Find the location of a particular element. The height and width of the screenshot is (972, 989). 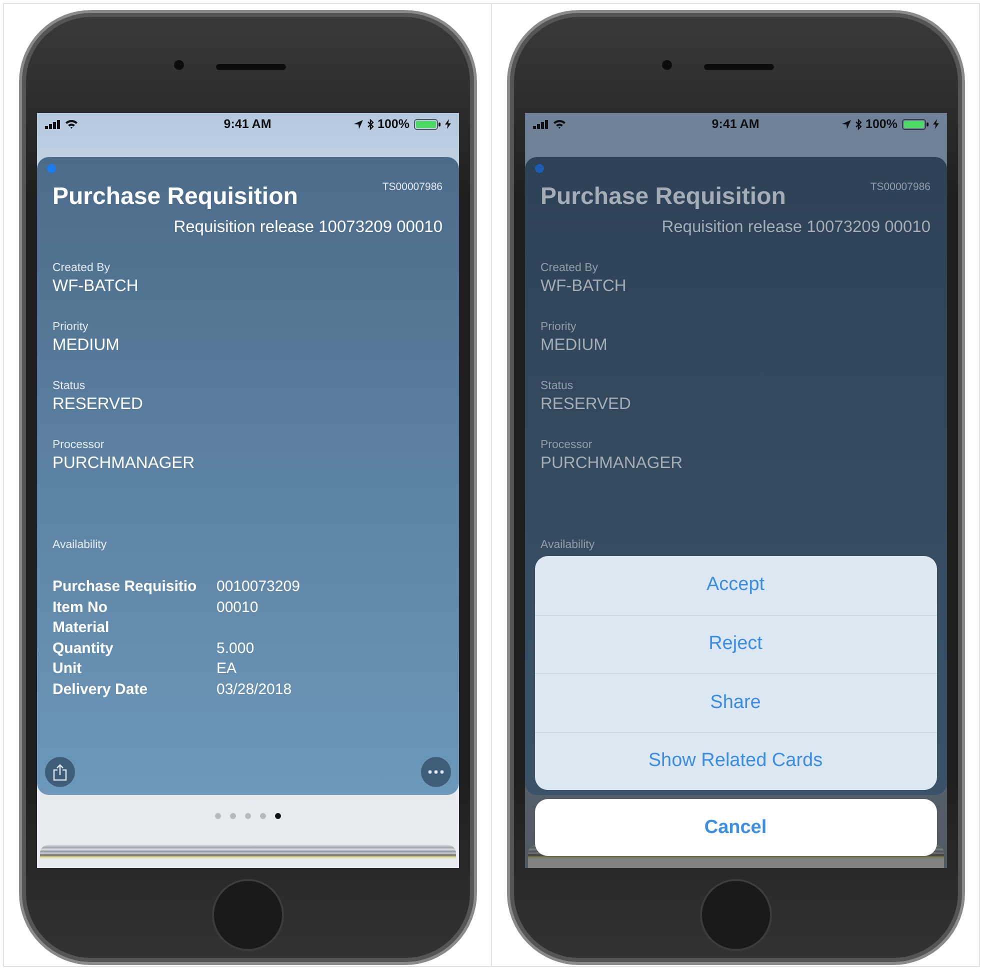

cancel-button: Cancel is located at coordinates (735, 827).